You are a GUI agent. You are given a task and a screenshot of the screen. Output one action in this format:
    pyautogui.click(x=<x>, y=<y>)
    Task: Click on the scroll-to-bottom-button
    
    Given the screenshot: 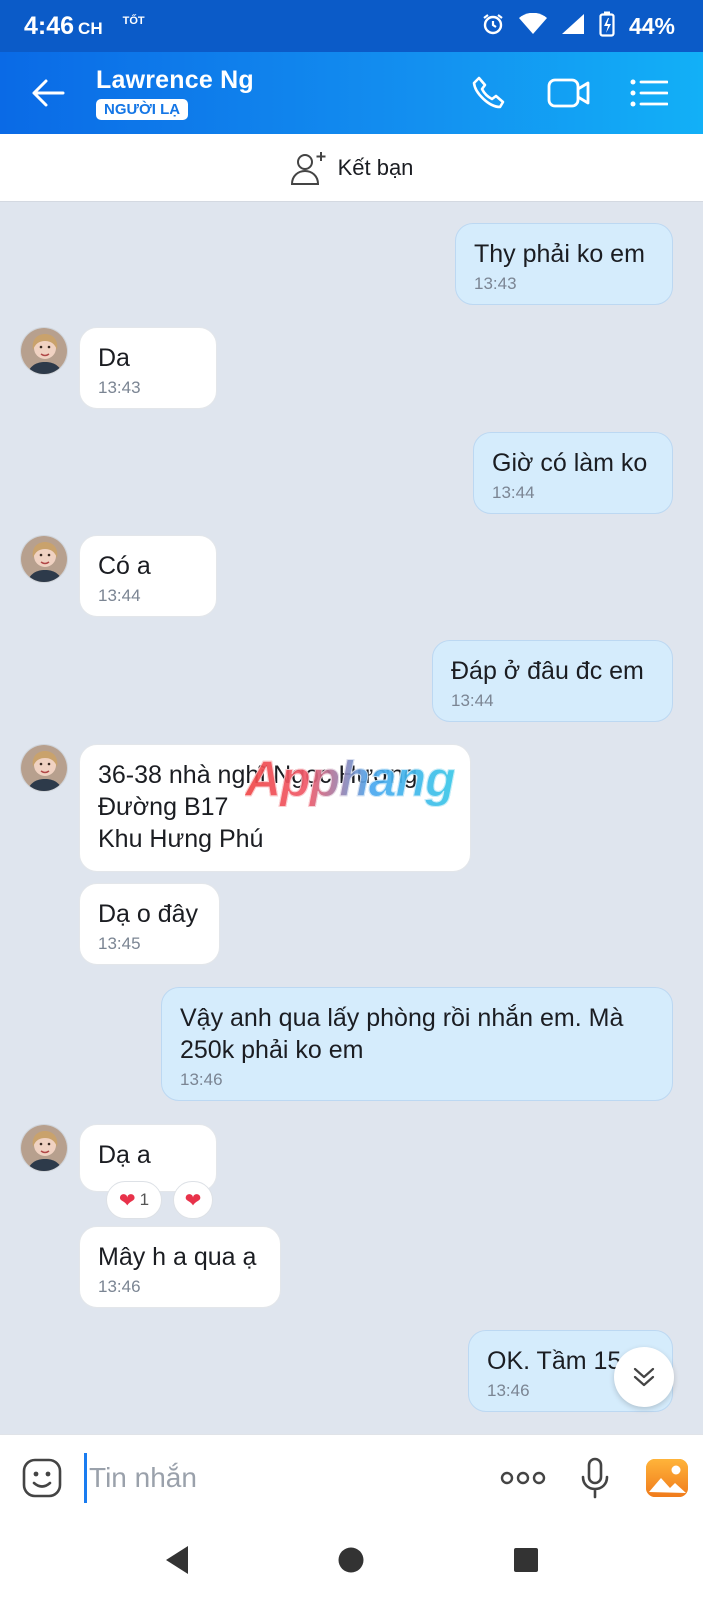 What is the action you would take?
    pyautogui.click(x=644, y=1377)
    